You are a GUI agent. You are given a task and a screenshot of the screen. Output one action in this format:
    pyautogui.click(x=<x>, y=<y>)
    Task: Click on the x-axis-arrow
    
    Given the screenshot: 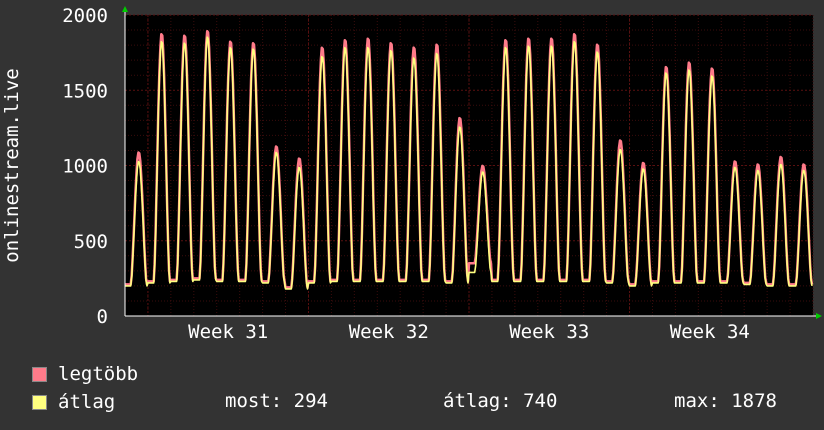 What is the action you would take?
    pyautogui.click(x=819, y=316)
    